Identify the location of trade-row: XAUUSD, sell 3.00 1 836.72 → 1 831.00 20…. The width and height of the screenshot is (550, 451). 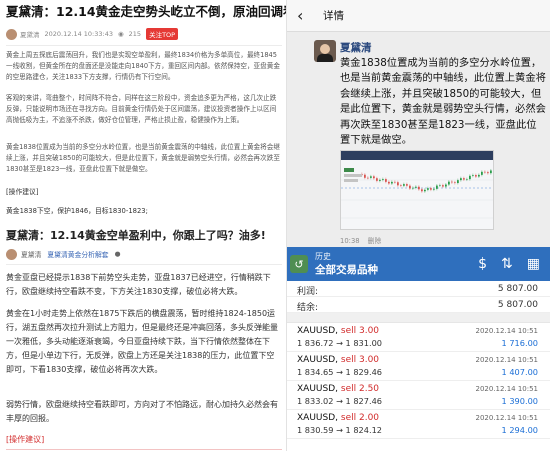
(418, 337).